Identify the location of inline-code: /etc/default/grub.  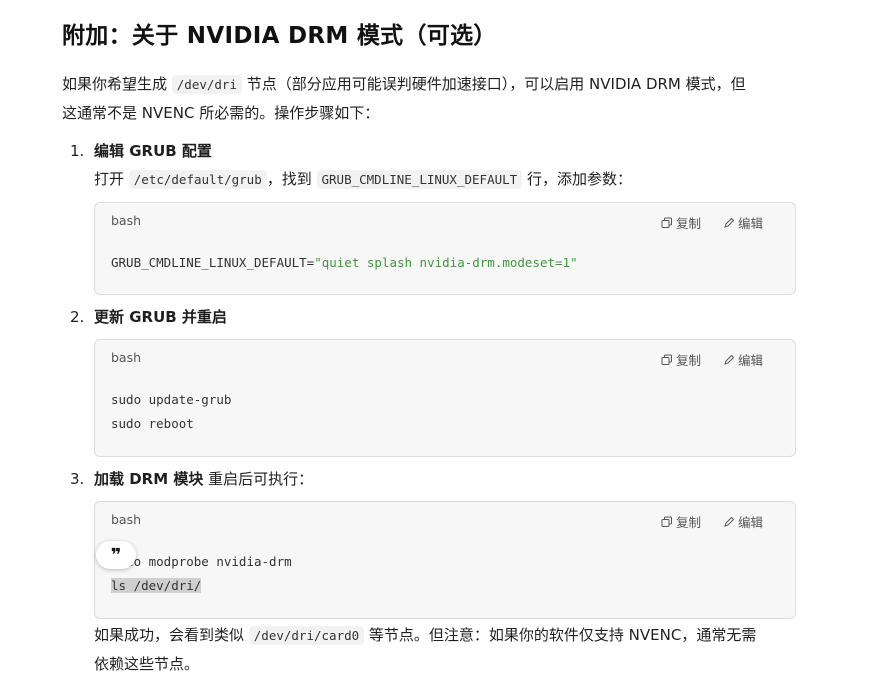
(197, 179).